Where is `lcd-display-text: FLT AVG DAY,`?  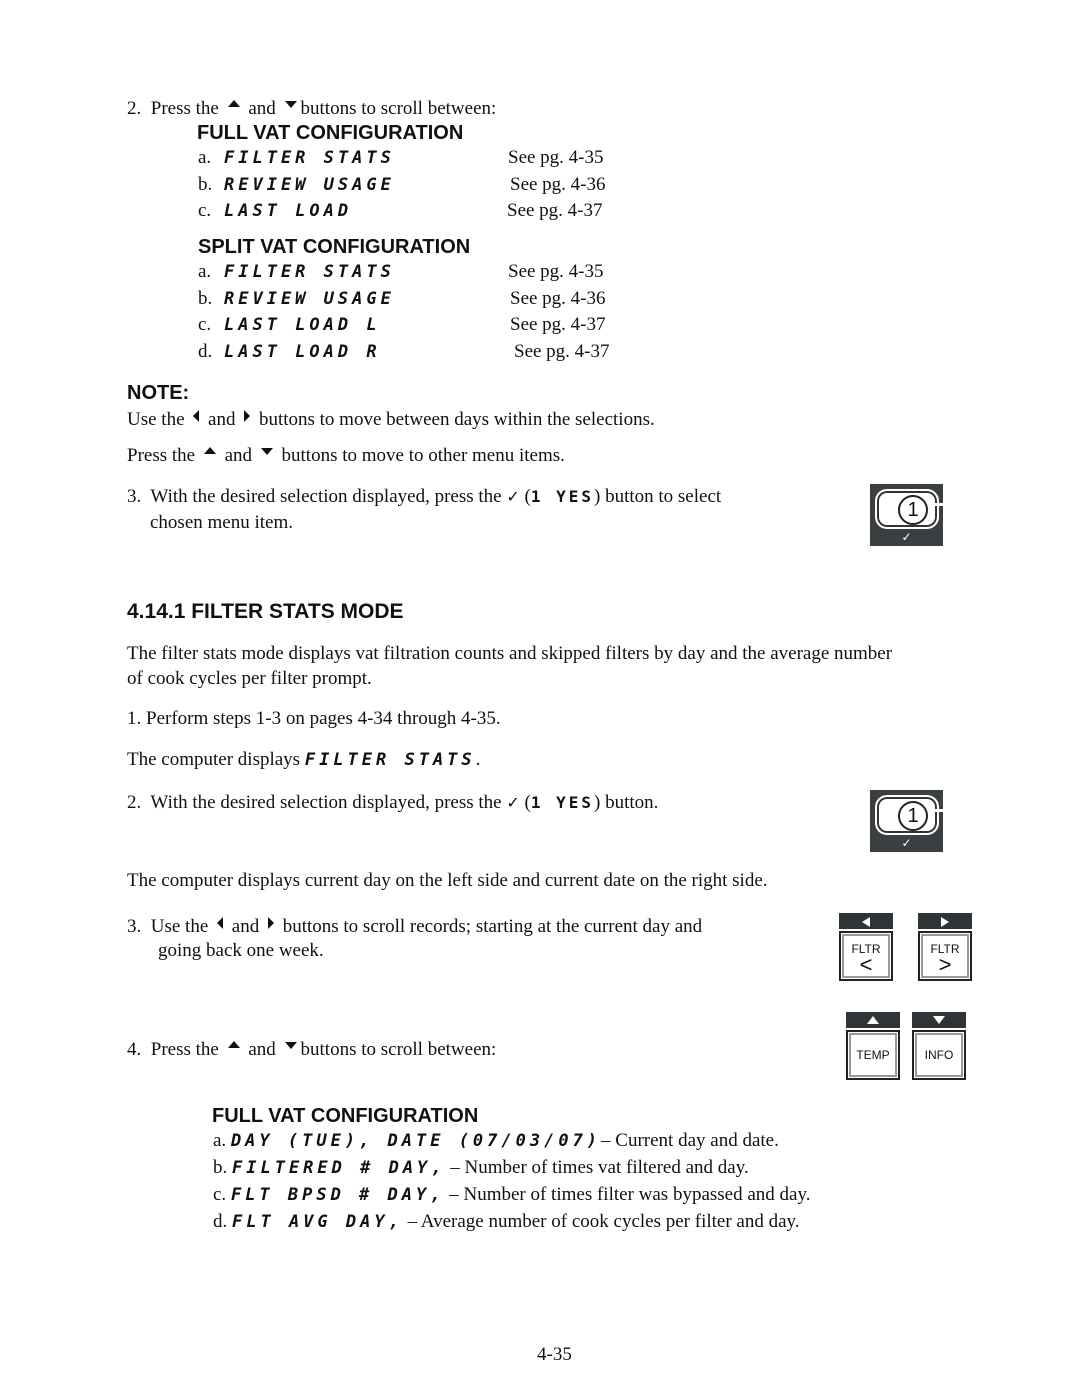 lcd-display-text: FLT AVG DAY, is located at coordinates (317, 1222).